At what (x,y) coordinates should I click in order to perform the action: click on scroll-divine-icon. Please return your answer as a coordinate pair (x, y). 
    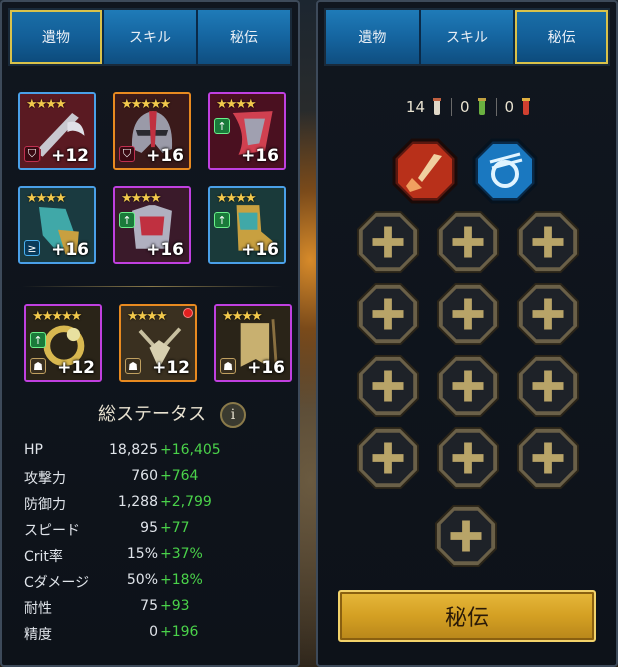
    Looking at the image, I should click on (526, 106).